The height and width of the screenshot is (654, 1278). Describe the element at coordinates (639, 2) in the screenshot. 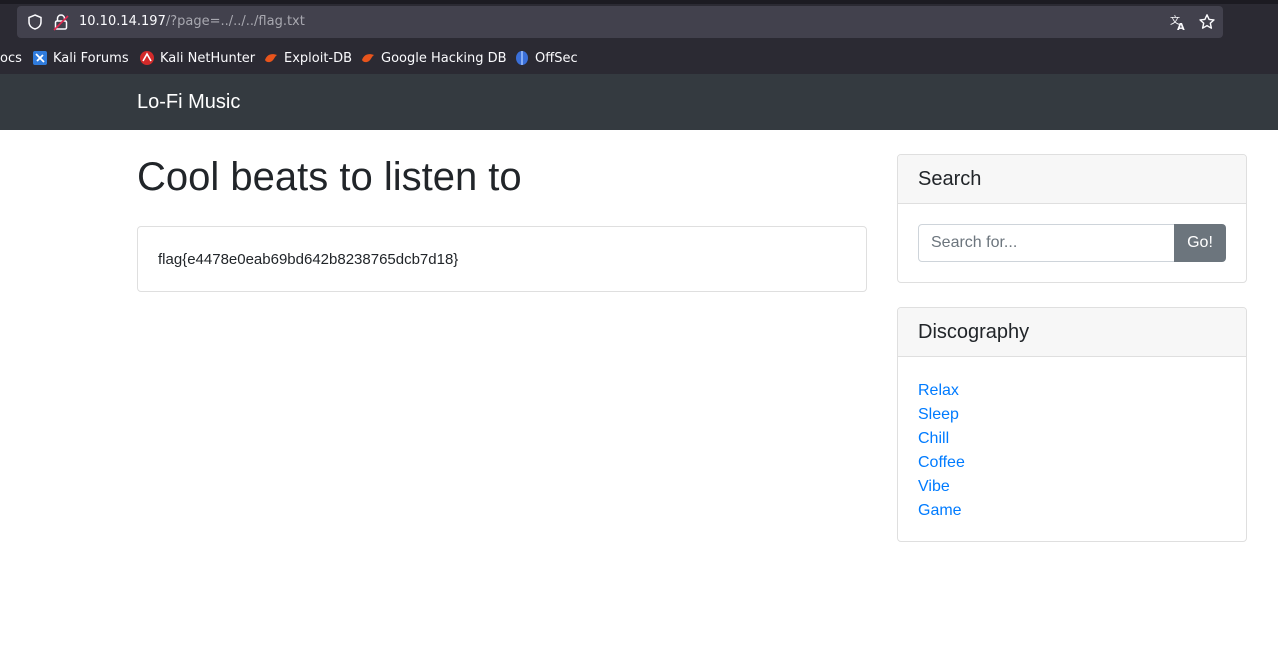

I see `tab-strip-edge` at that location.